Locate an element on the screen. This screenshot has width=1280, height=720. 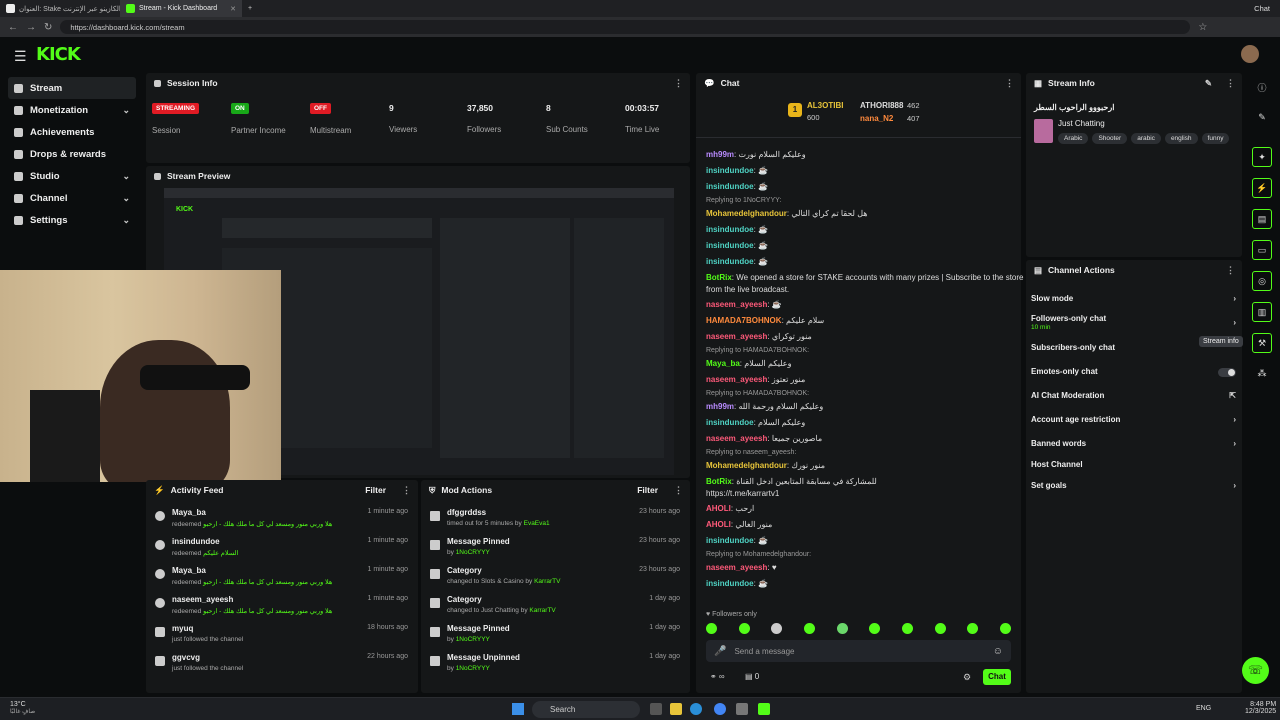
edge-icon is located at coordinates (696, 709).